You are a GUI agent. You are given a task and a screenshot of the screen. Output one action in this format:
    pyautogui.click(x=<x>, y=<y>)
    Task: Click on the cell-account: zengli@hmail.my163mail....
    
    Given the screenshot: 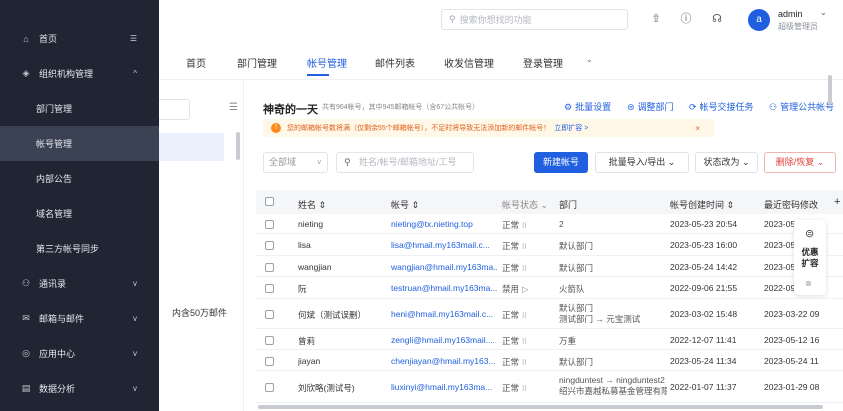 What is the action you would take?
    pyautogui.click(x=443, y=340)
    